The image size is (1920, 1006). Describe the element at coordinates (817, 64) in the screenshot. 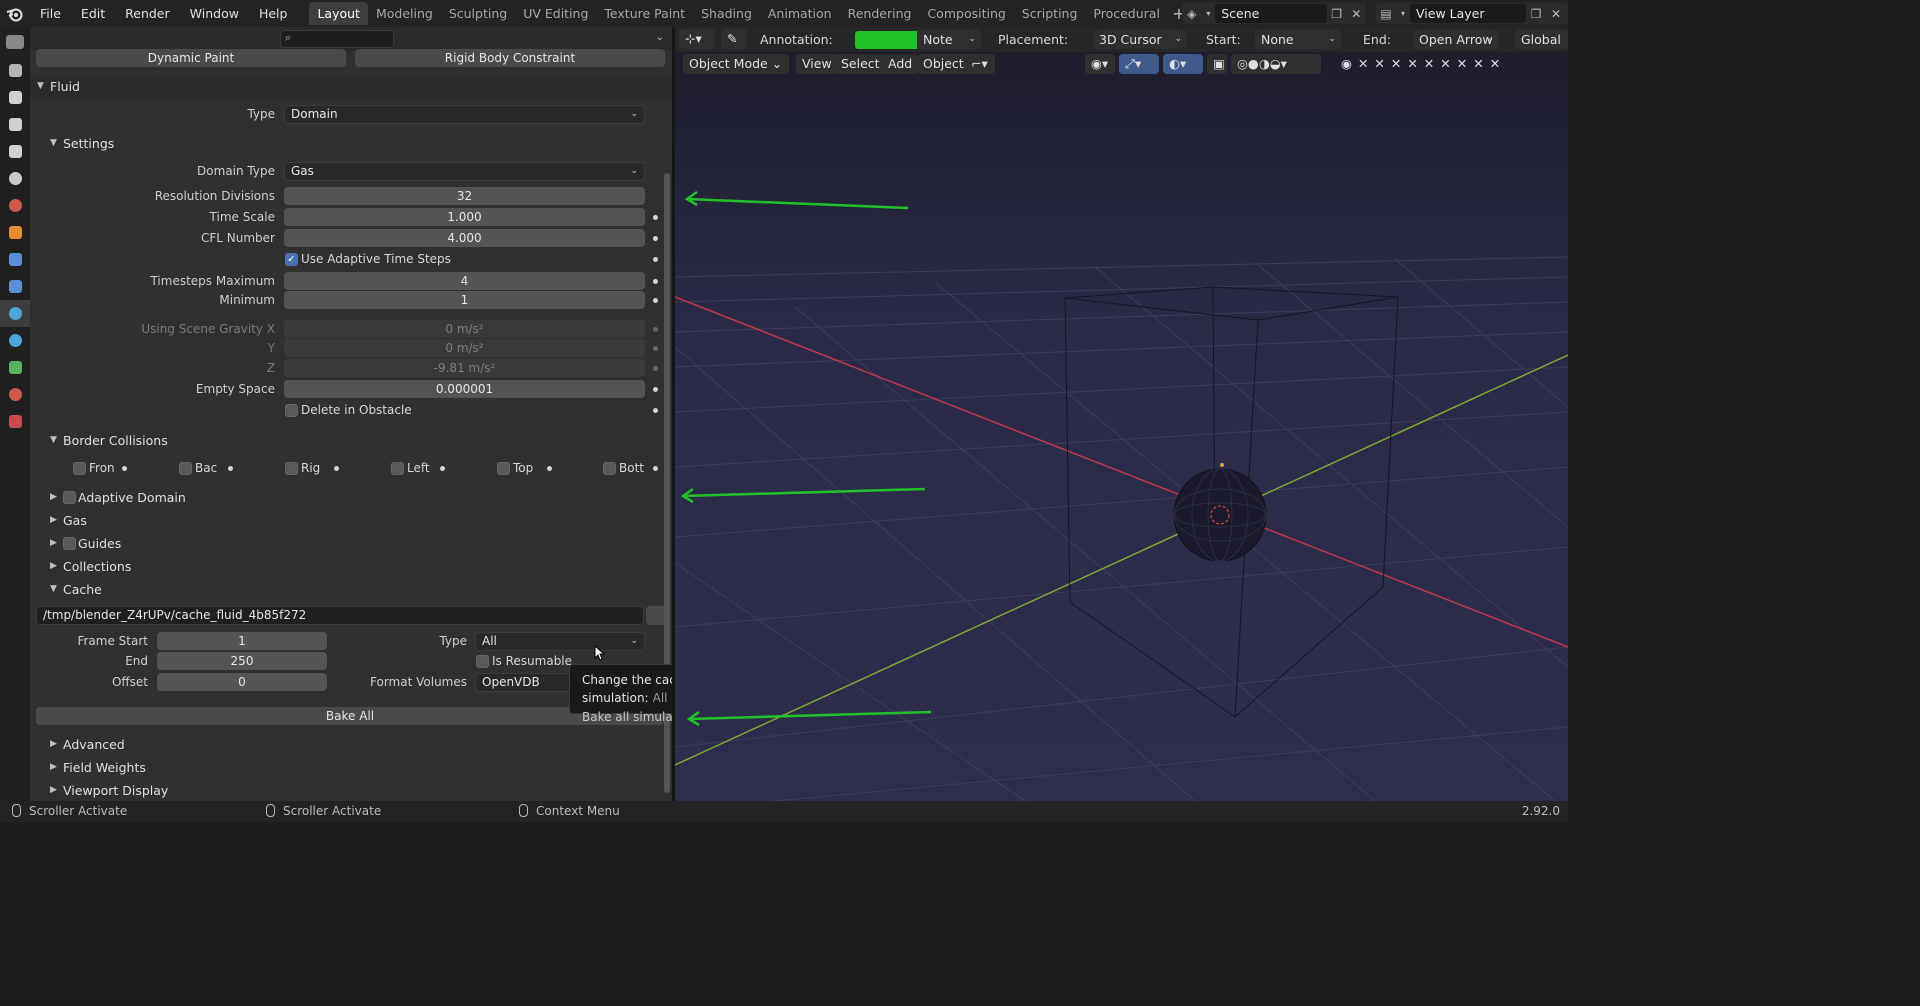

I see `menu-view: View` at that location.